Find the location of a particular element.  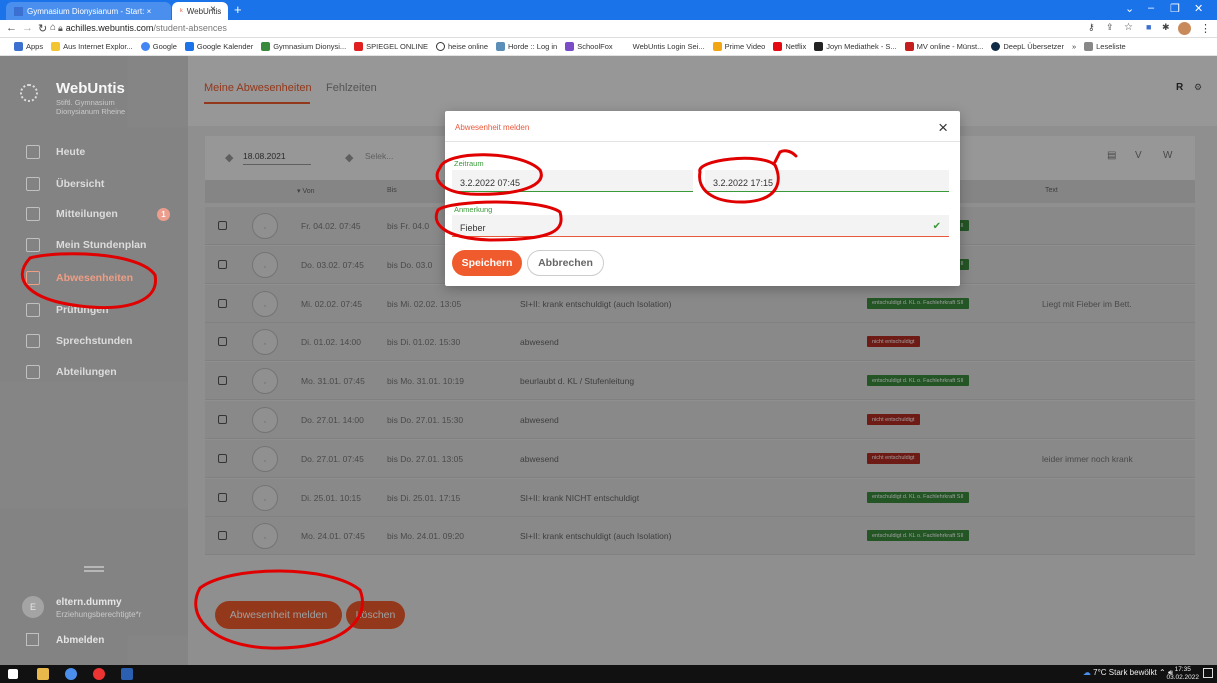

app-logo: WebUntis is located at coordinates (90, 88).